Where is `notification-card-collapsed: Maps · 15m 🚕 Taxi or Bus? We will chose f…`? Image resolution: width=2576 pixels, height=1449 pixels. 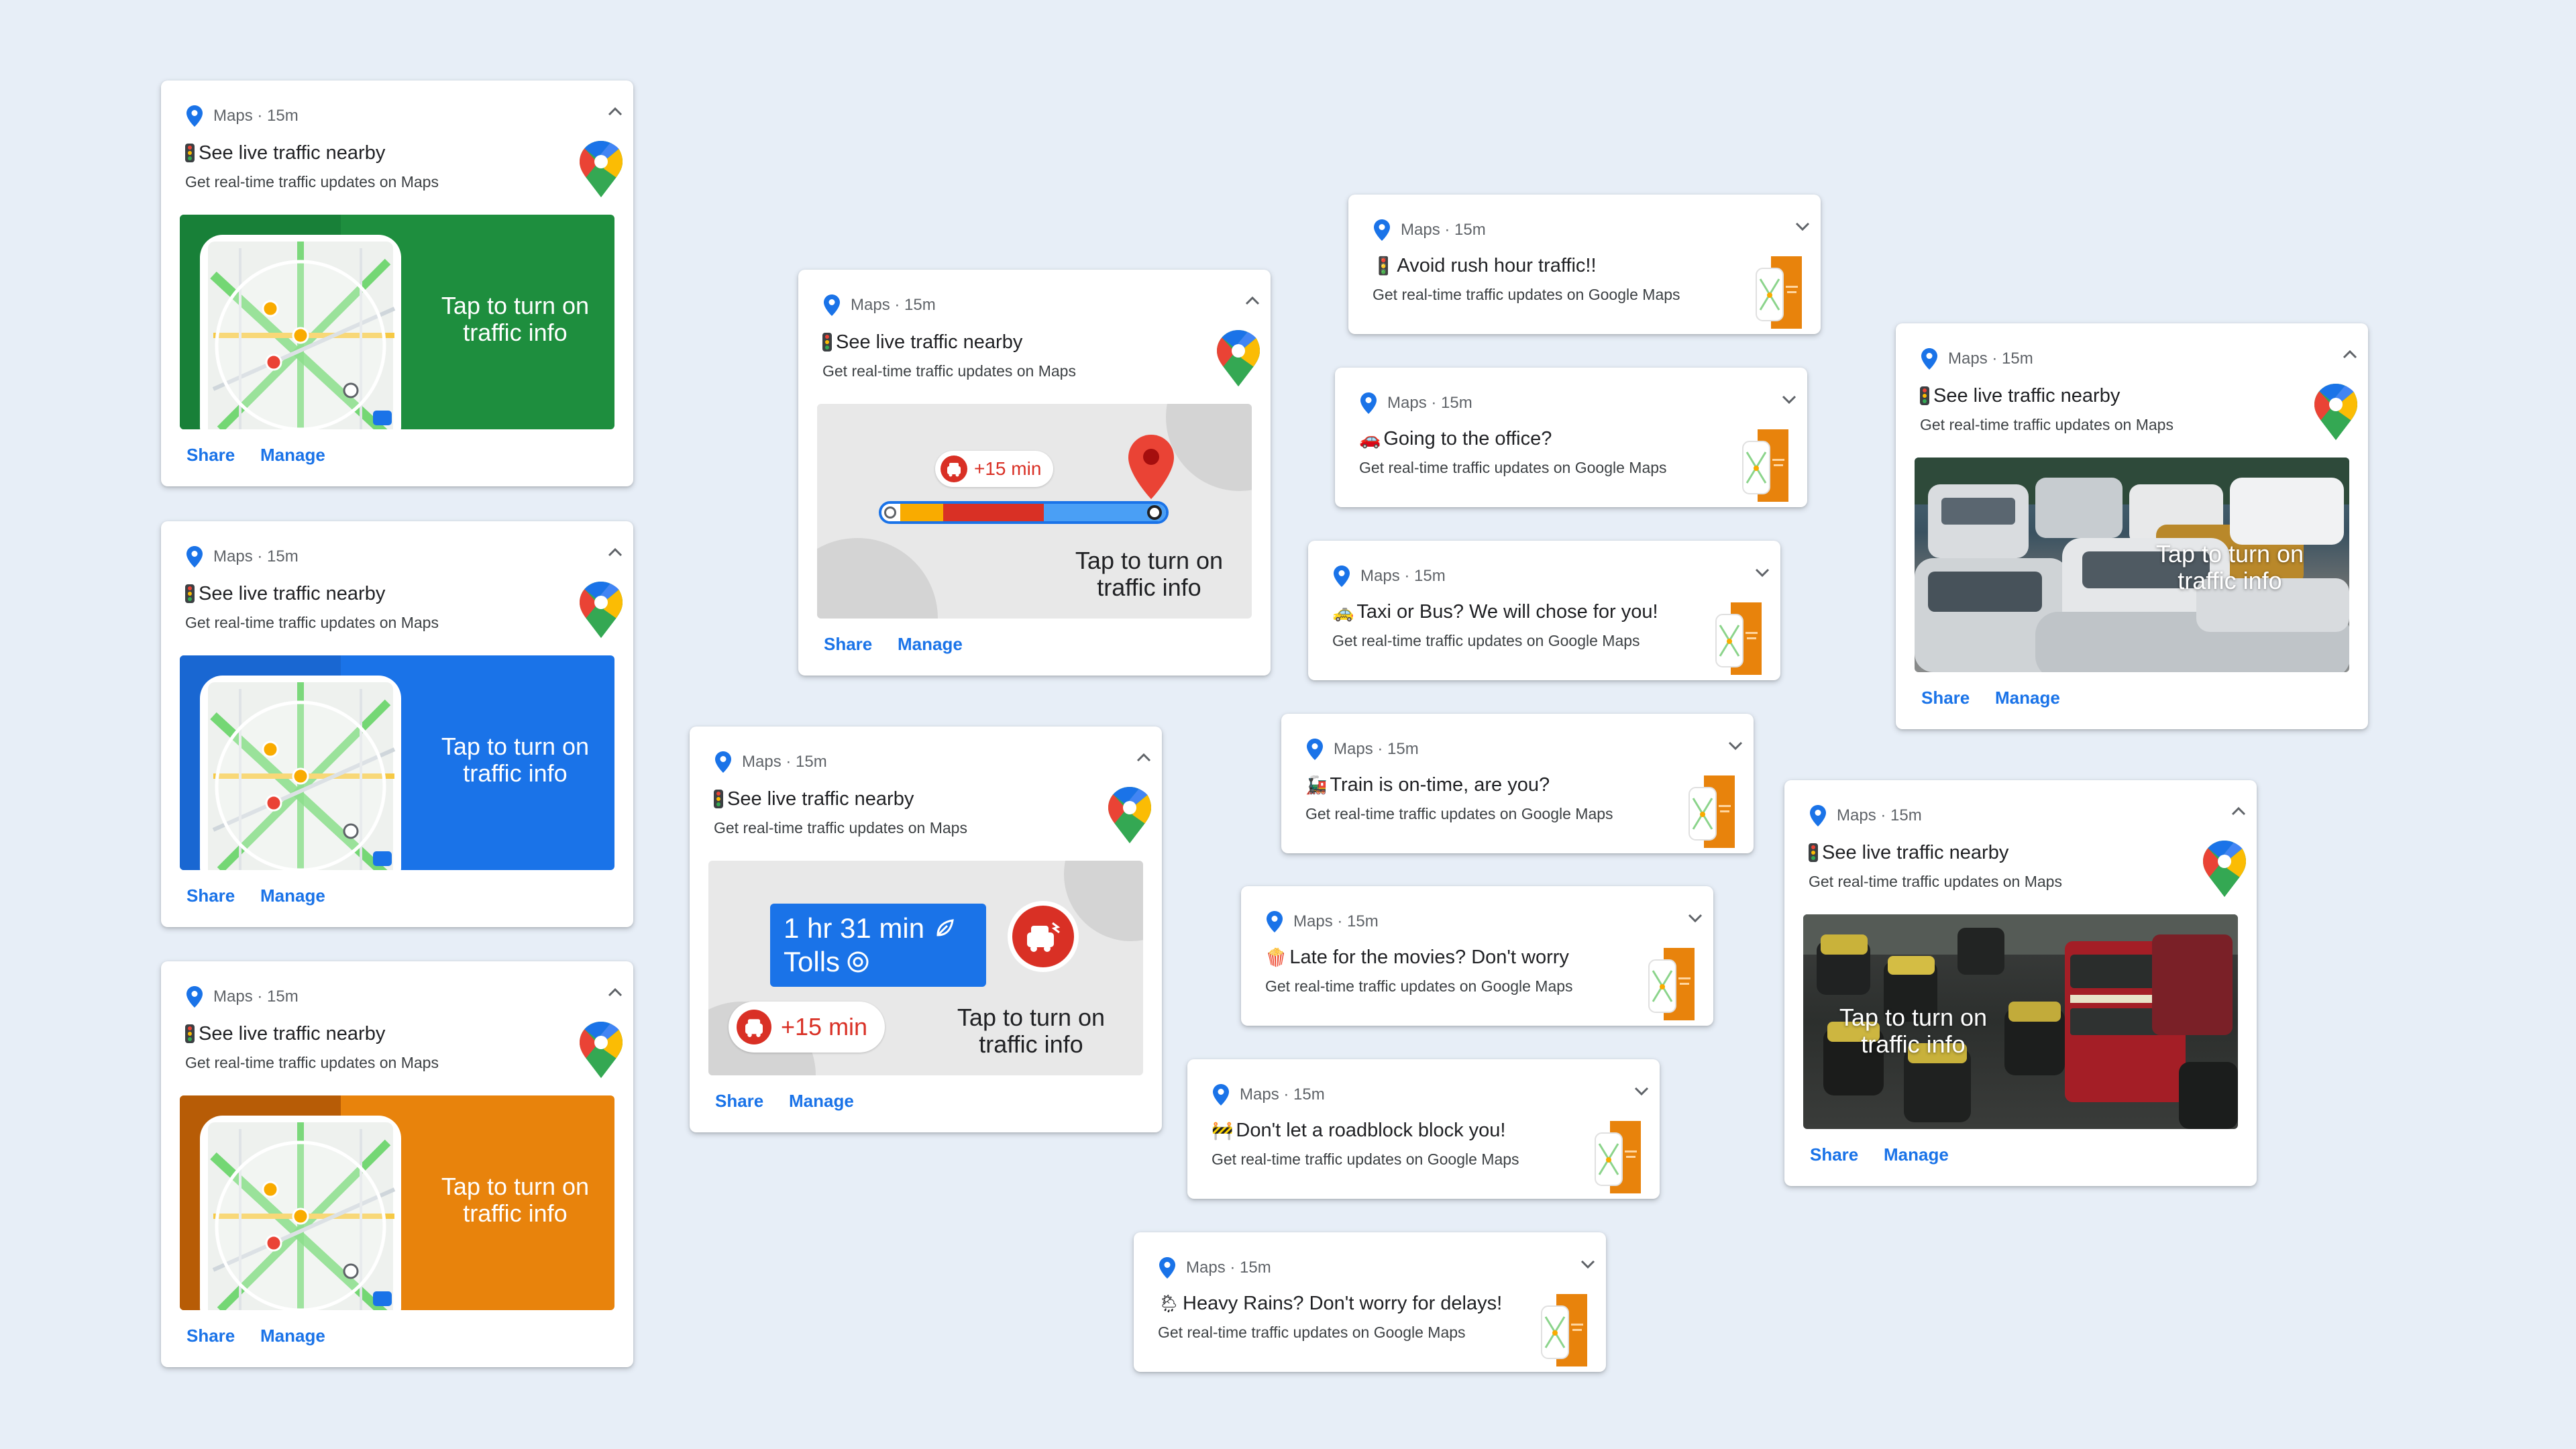 notification-card-collapsed: Maps · 15m 🚕 Taxi or Bus? We will chose f… is located at coordinates (1544, 610).